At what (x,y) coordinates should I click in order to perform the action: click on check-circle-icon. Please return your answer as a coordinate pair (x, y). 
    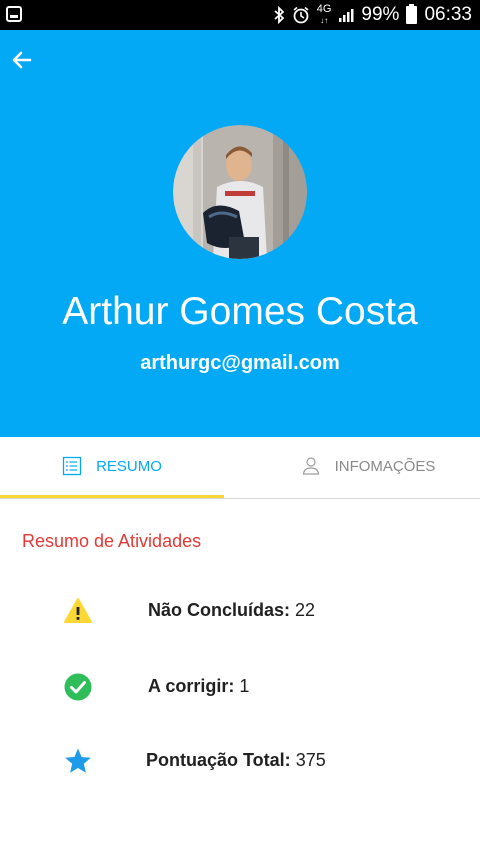
    Looking at the image, I should click on (78, 687).